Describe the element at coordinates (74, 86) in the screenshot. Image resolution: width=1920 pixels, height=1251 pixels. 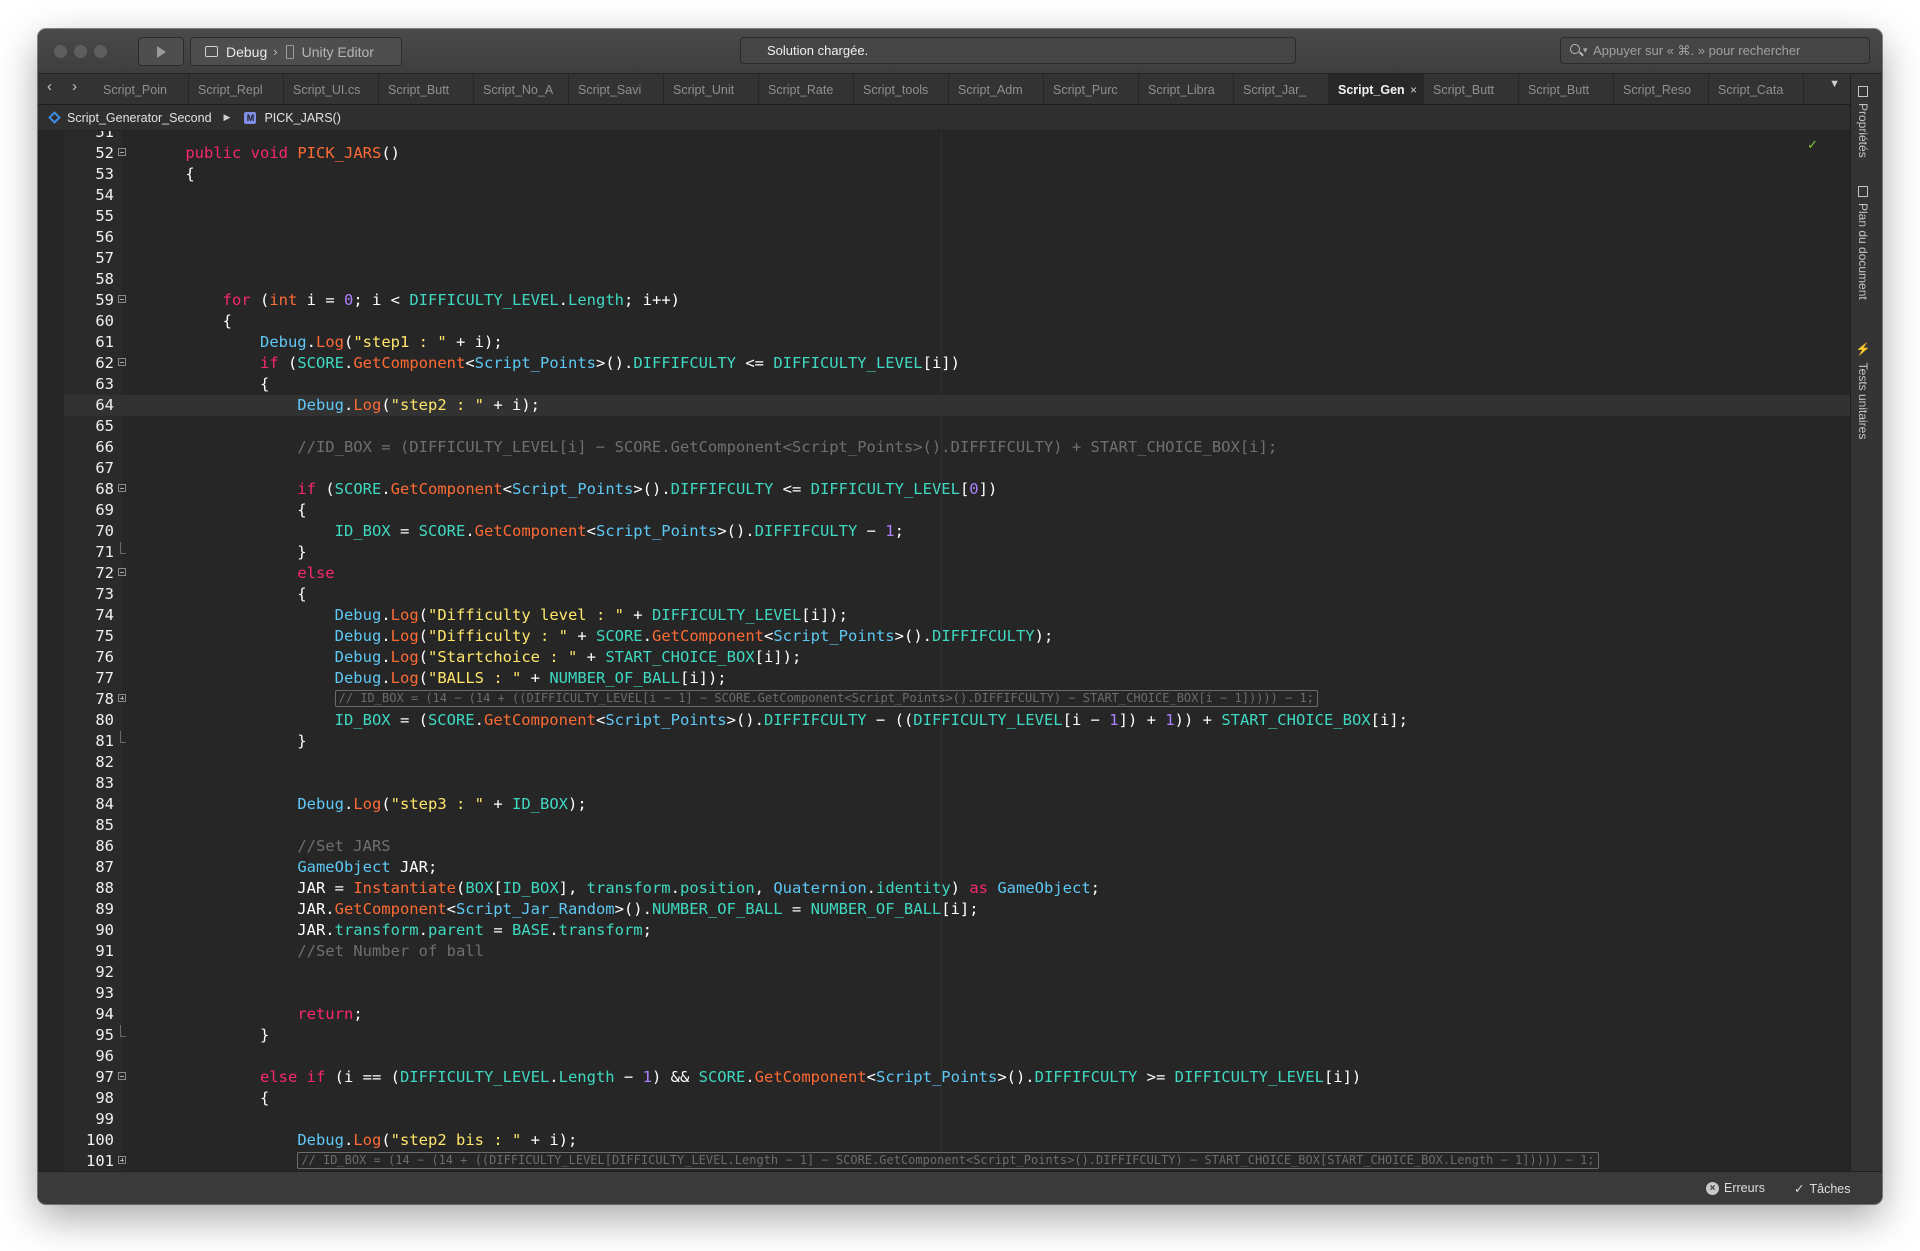
I see `forward-arrow-icon: ›` at that location.